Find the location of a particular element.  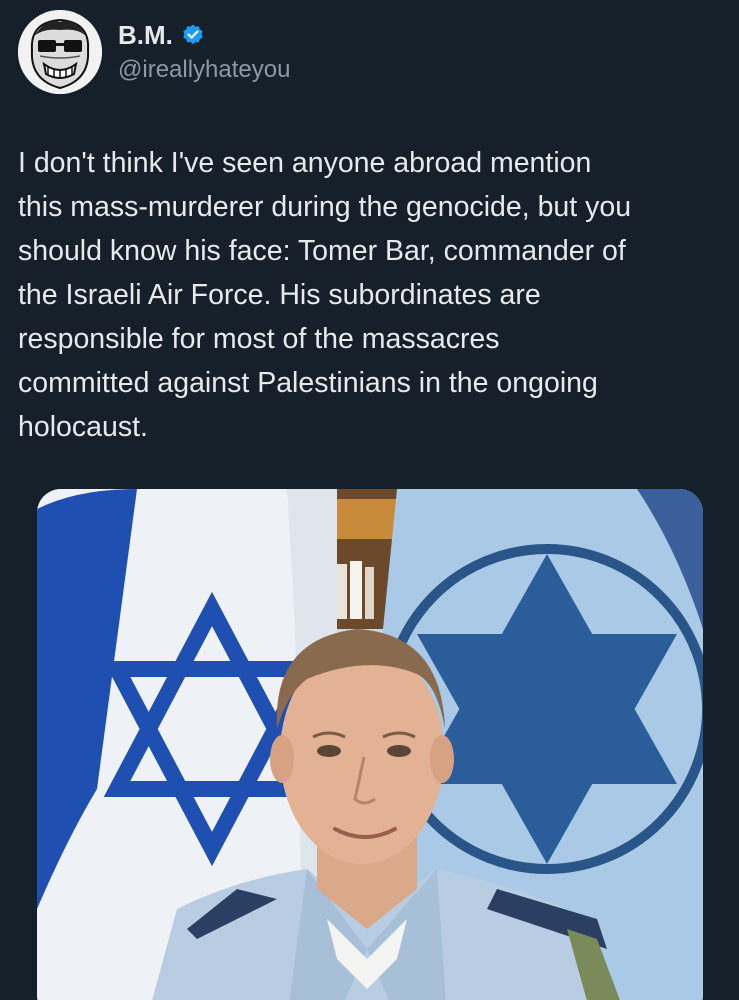

author-avatar is located at coordinates (60, 52).